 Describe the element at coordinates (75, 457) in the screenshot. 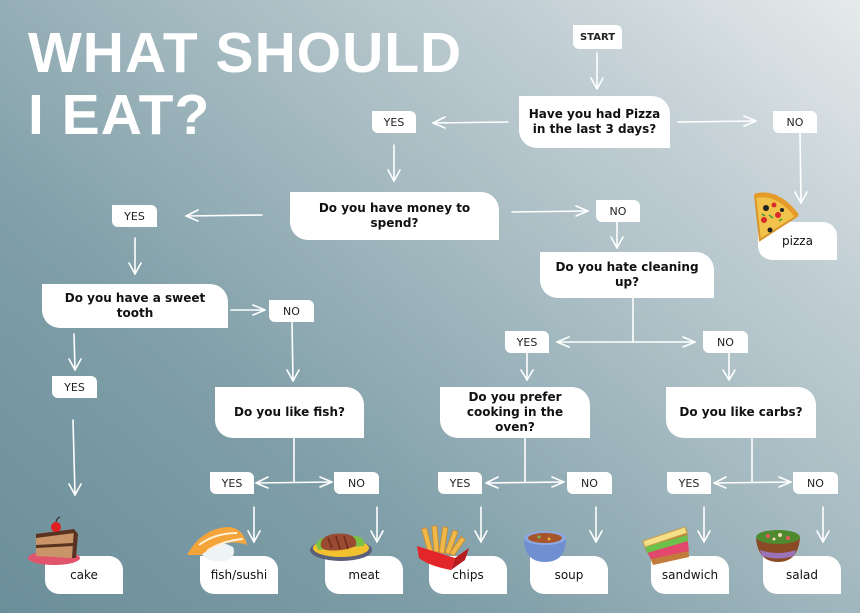

I see `arrow-yes-to-cake` at that location.